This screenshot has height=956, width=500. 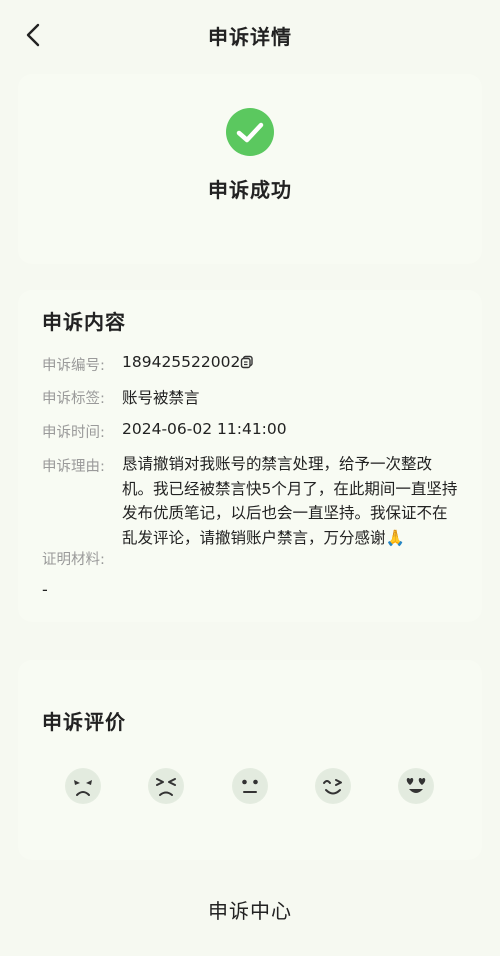 I want to click on appeal-id-value: 189425522002, so click(x=181, y=362).